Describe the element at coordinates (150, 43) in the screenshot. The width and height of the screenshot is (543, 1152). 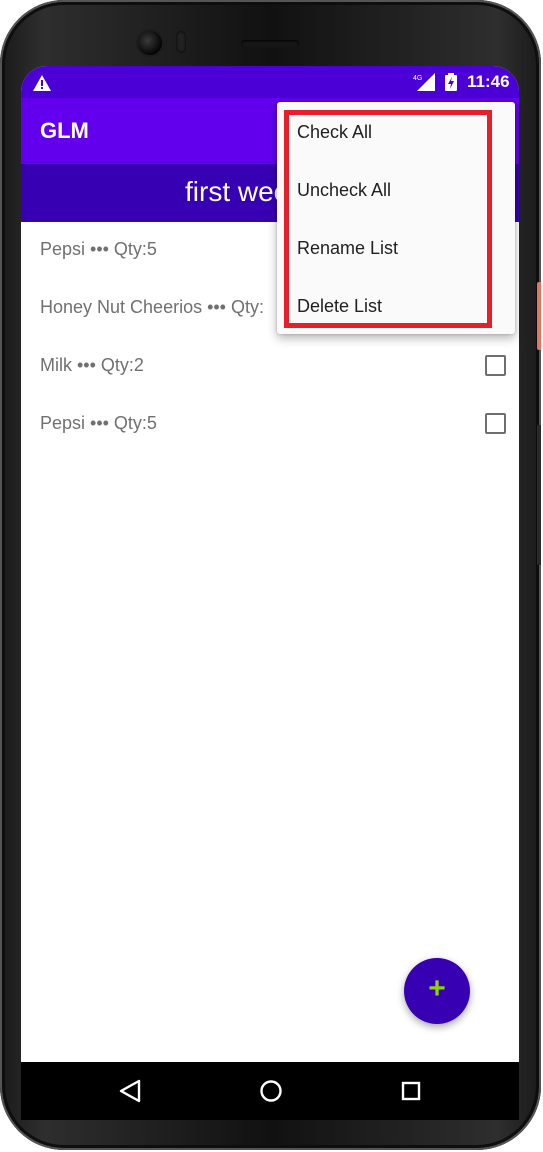
I see `front-camera` at that location.